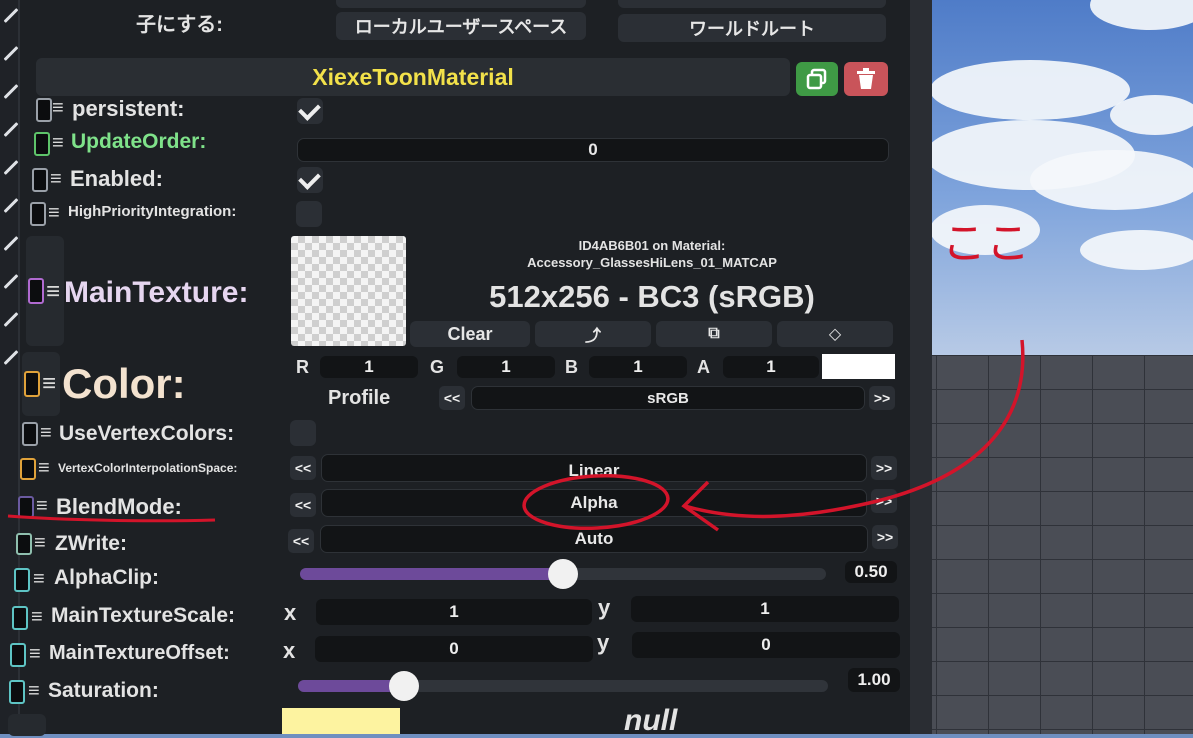  Describe the element at coordinates (986, 243) in the screenshot. I see `koko-annotation: ここ` at that location.